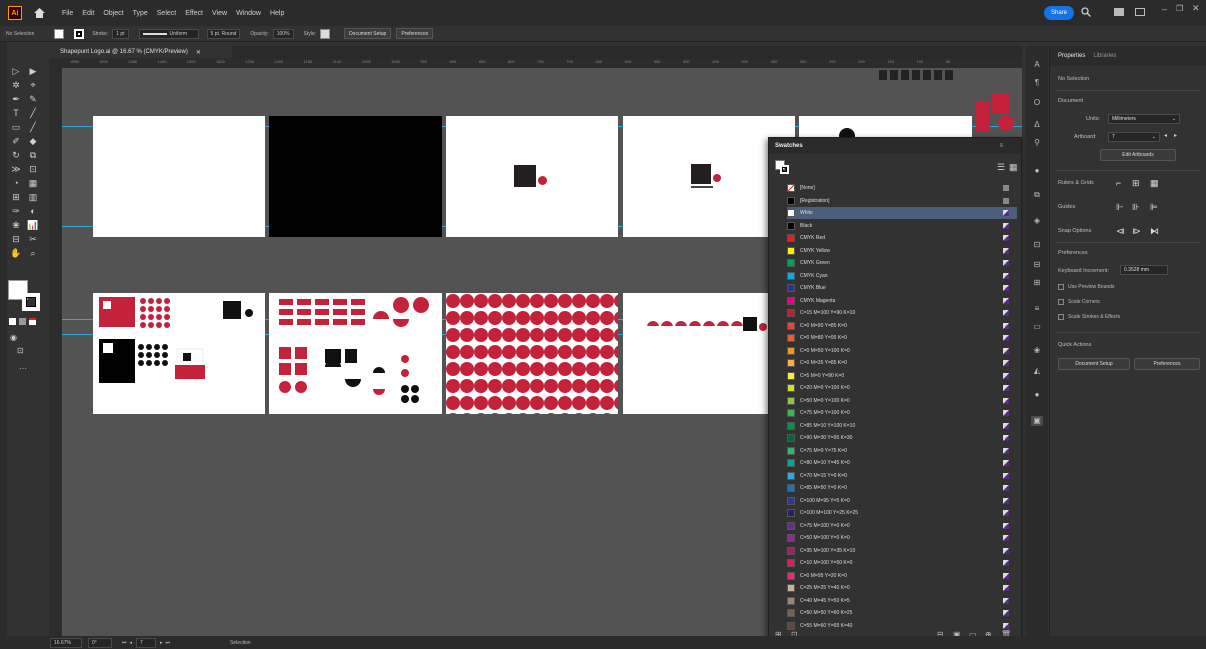  What do you see at coordinates (15, 13) in the screenshot?
I see `illustrator-logo: Ai` at bounding box center [15, 13].